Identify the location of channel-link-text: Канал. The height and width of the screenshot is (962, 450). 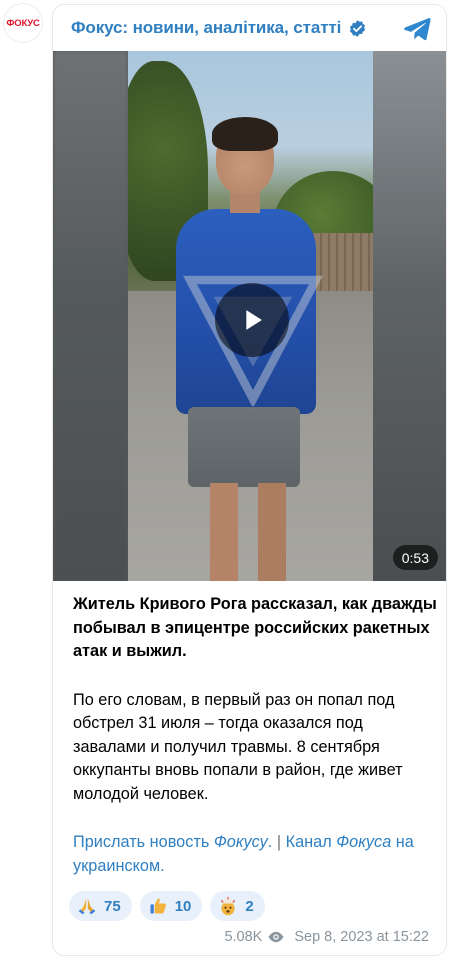
(308, 842).